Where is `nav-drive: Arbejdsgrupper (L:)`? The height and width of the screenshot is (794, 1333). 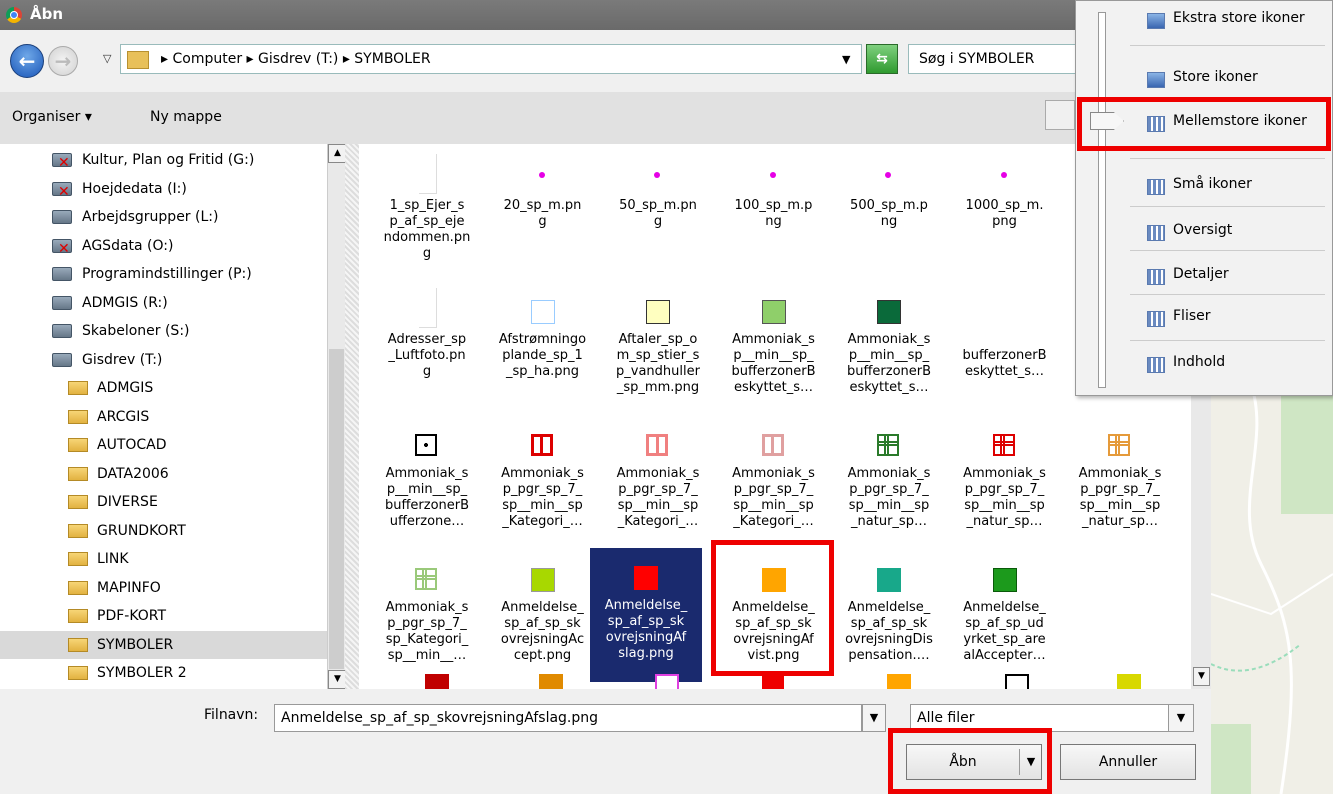 nav-drive: Arbejdsgrupper (L:) is located at coordinates (165, 217).